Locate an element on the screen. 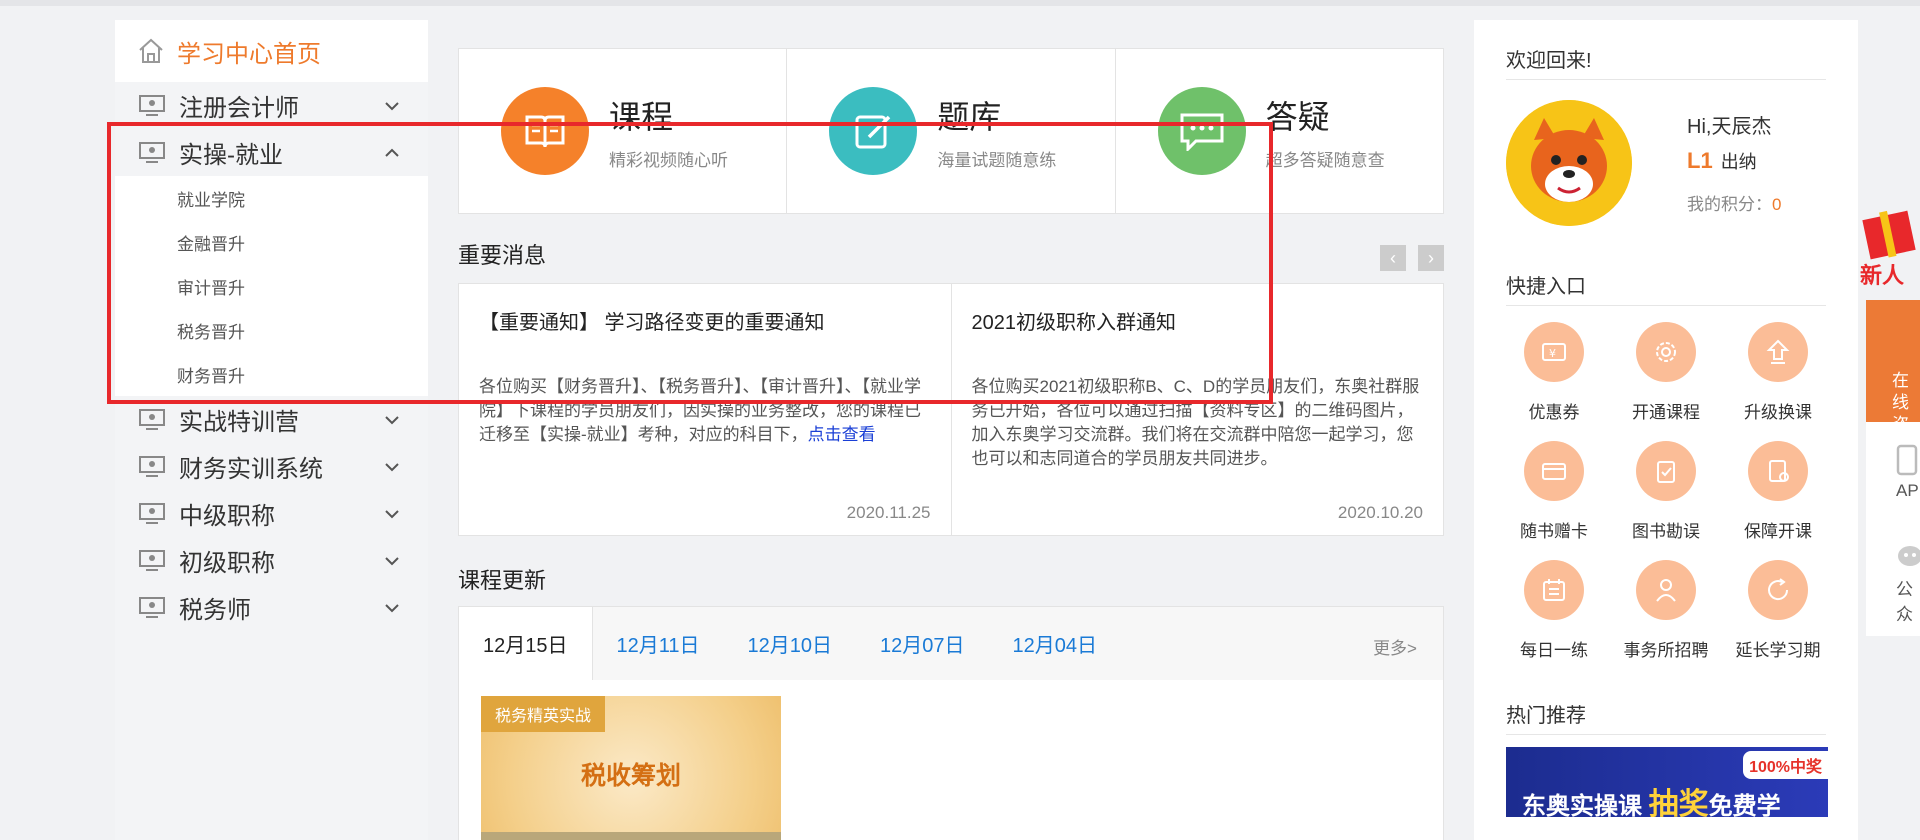  clipboard-icon is located at coordinates (1666, 471).